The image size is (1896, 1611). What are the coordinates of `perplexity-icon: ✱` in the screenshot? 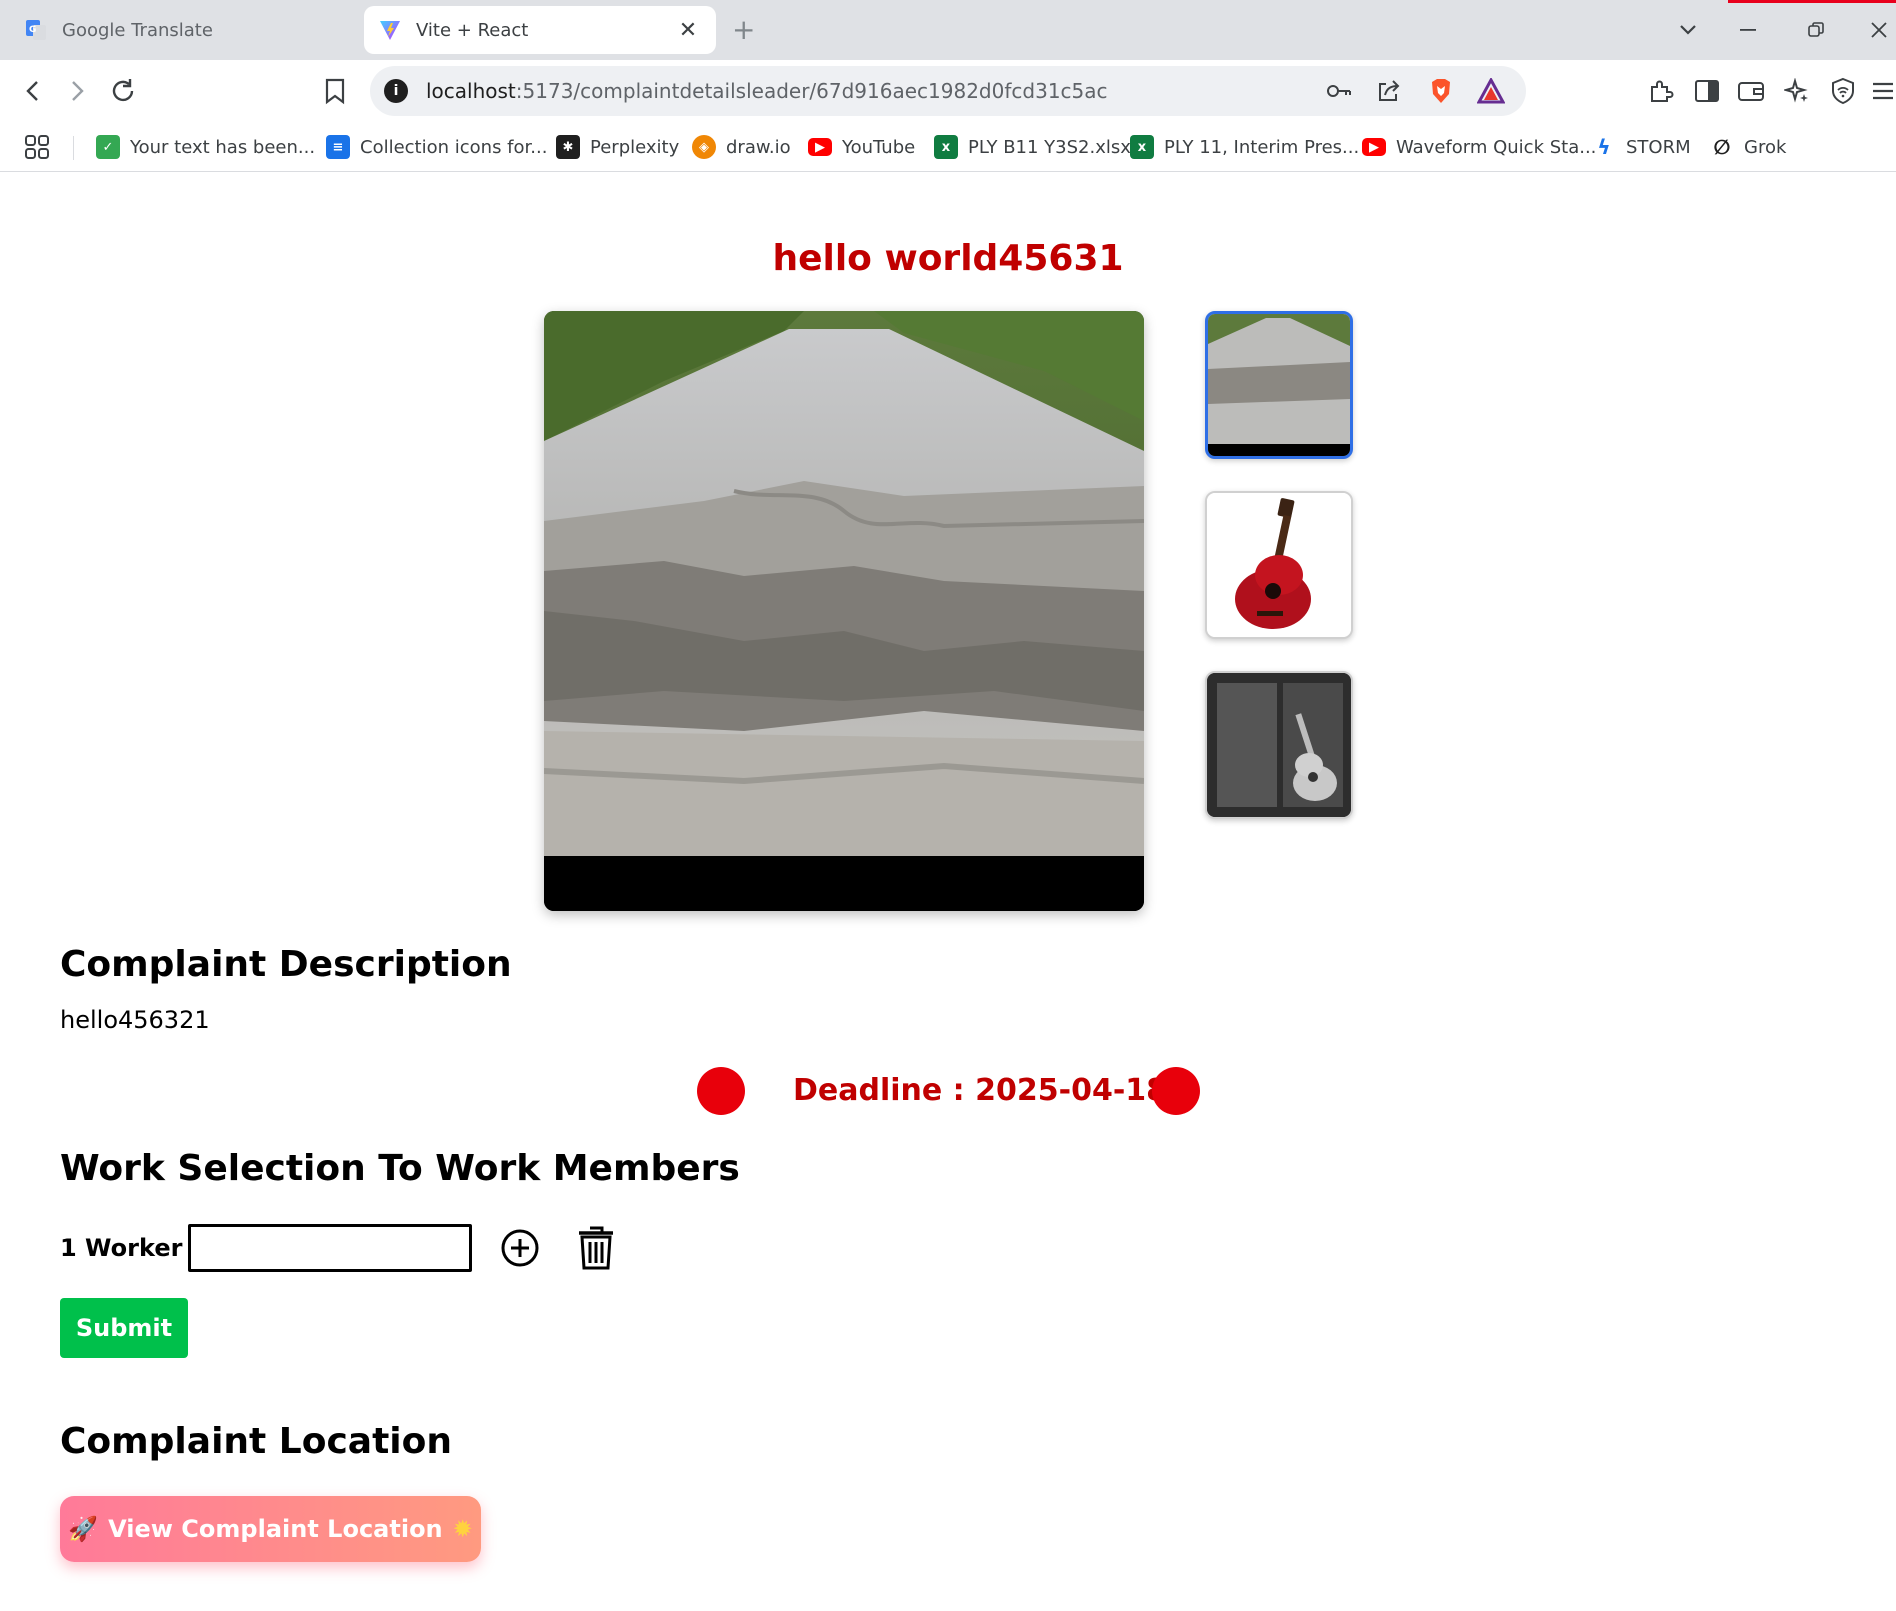 It's located at (568, 147).